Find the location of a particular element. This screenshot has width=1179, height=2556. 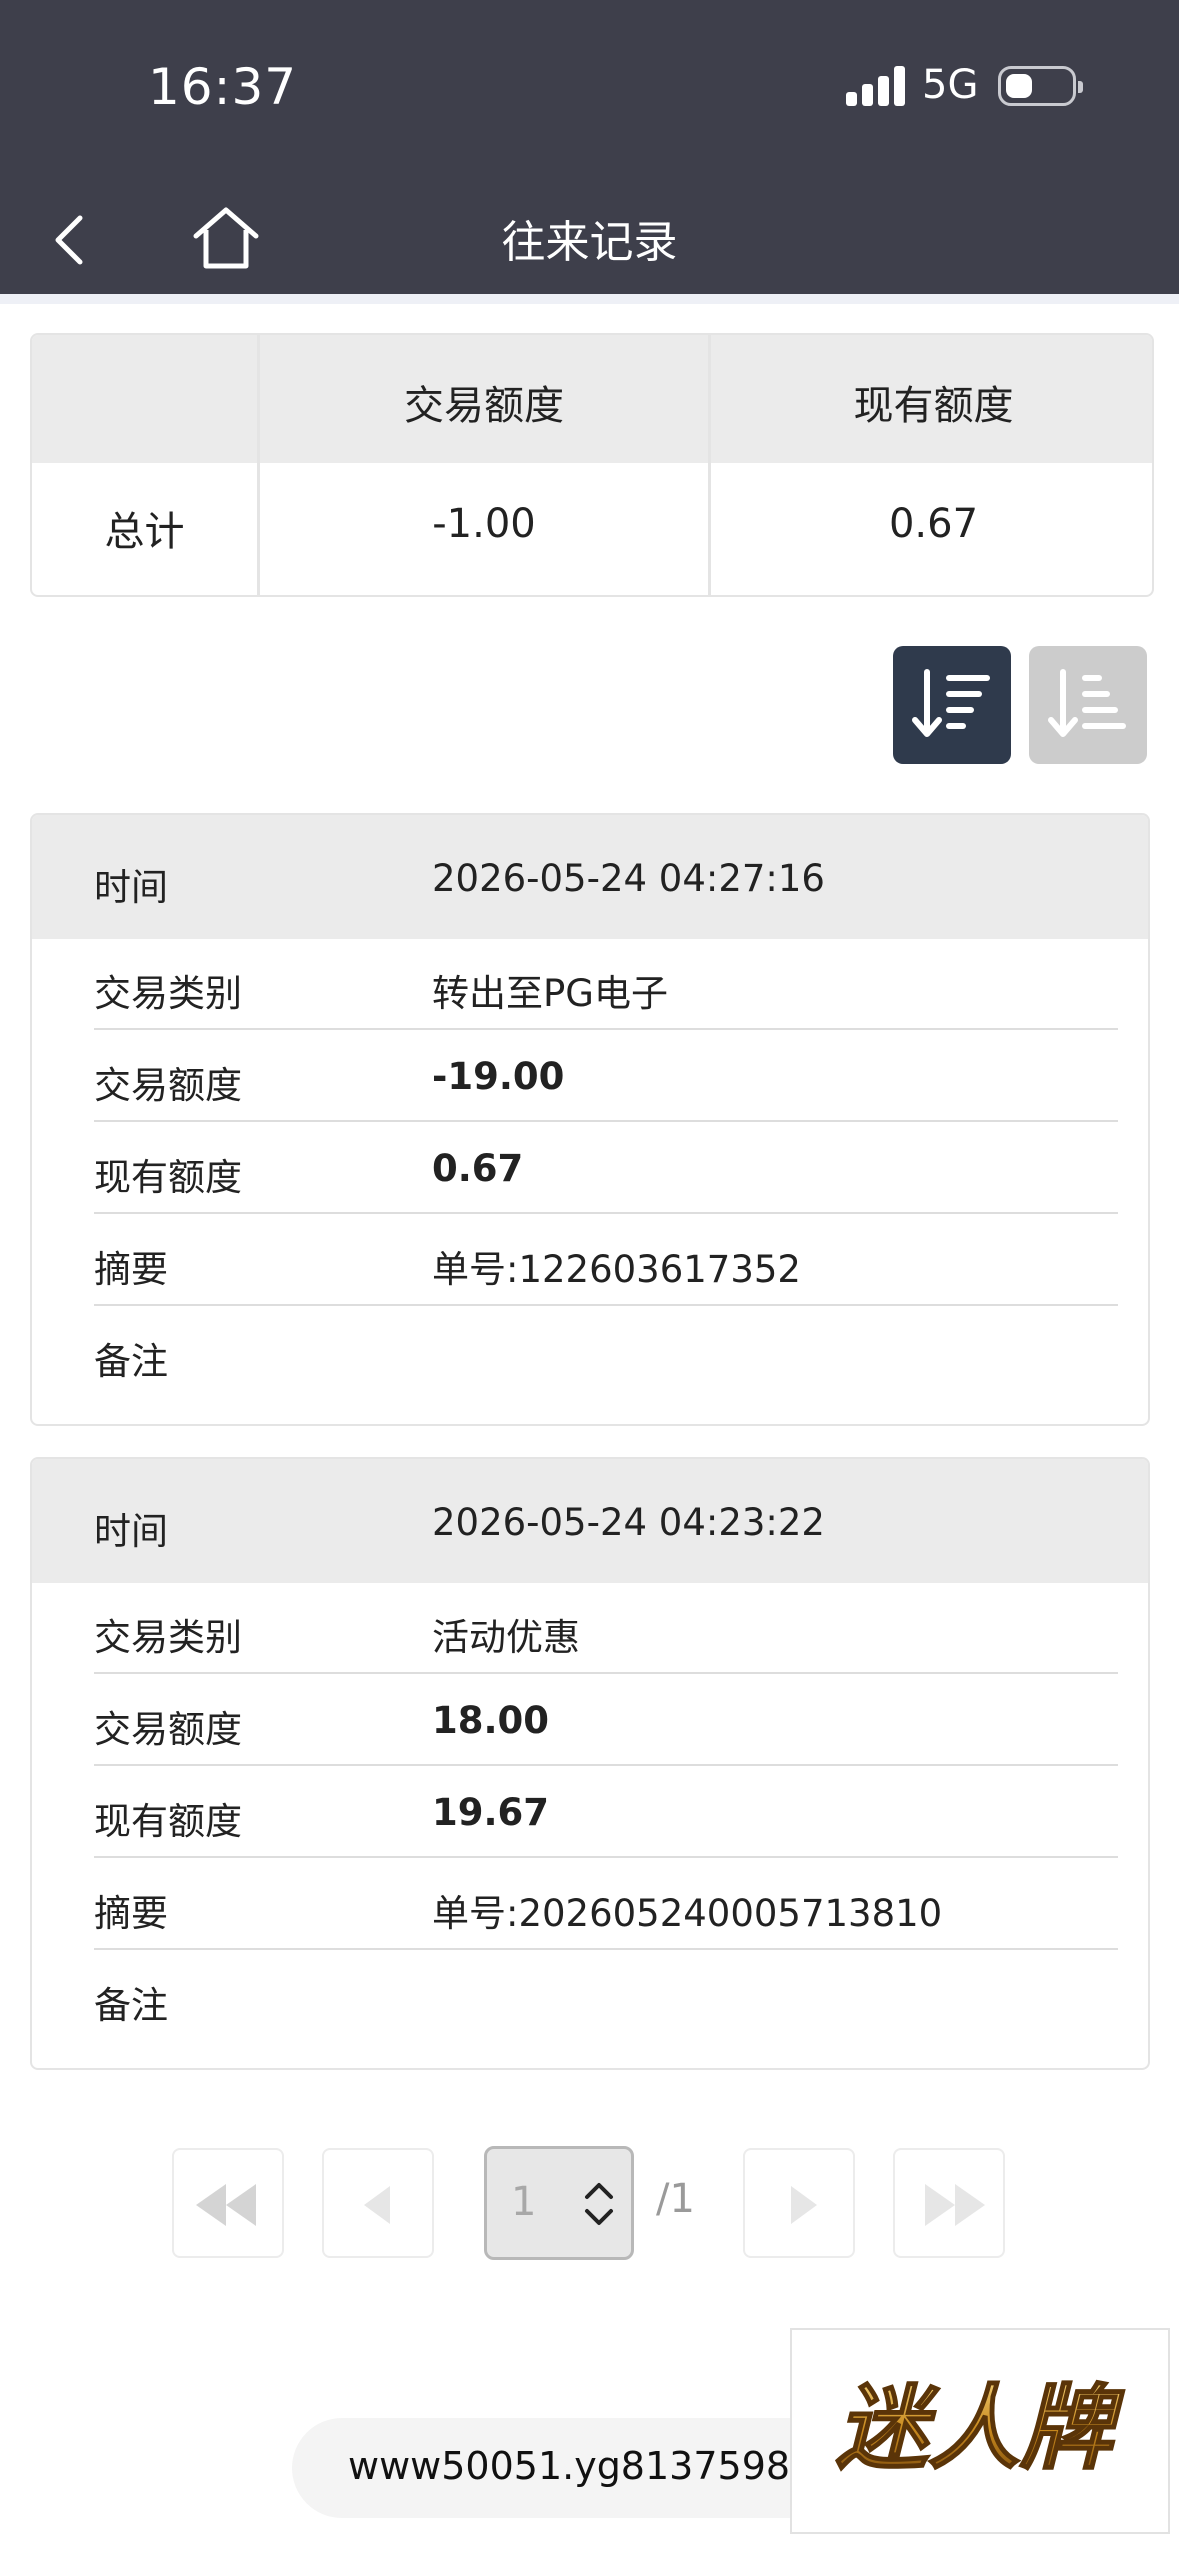

summary-row-label: 总计 is located at coordinates (144, 532).